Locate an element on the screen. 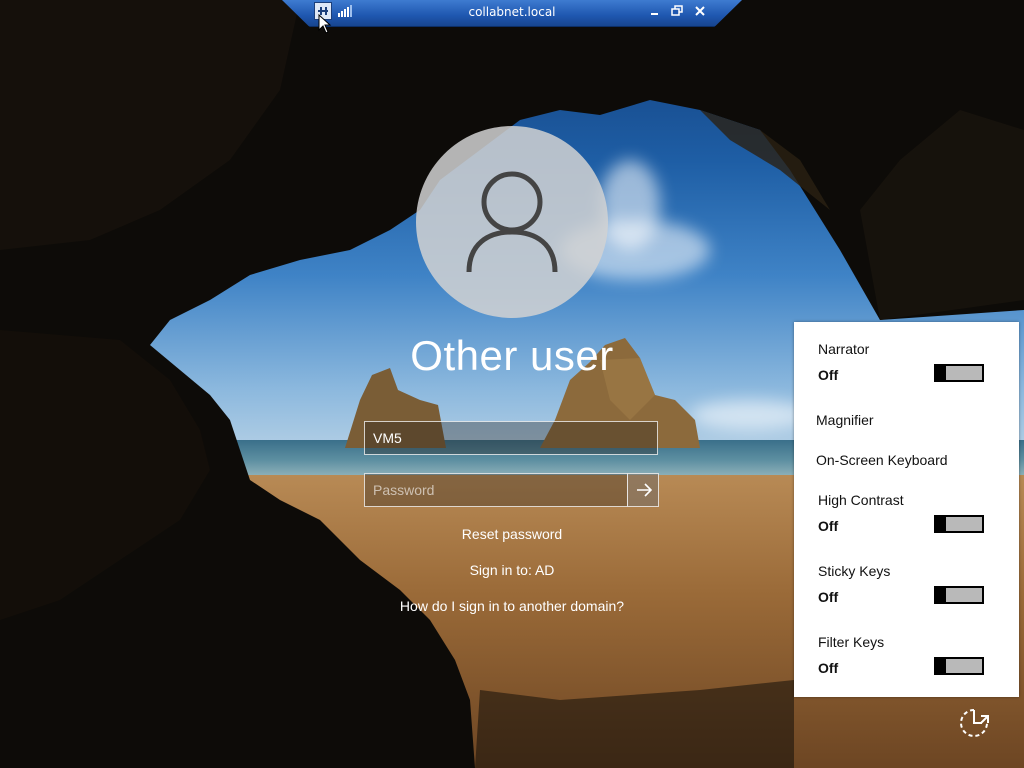 The image size is (1024, 768). narrator-state: Off is located at coordinates (828, 375).